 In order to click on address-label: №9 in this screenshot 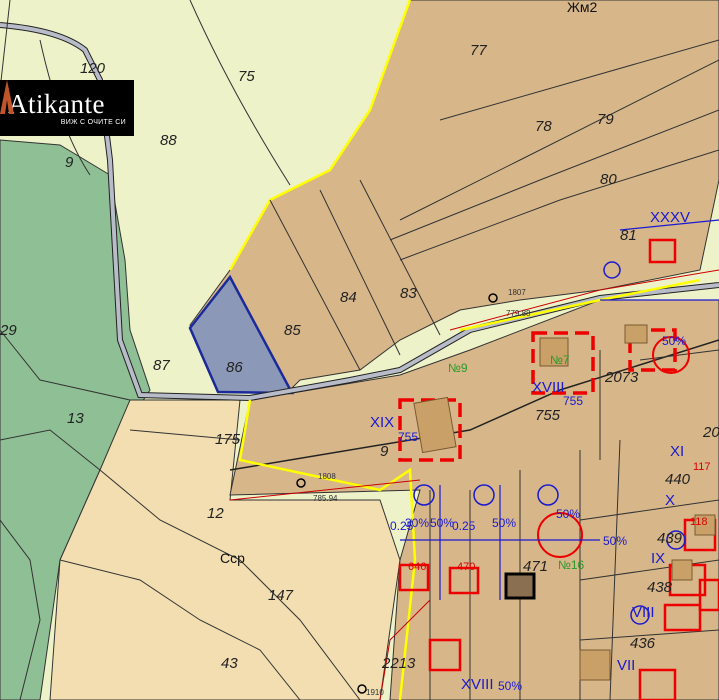, I will do `click(458, 368)`.